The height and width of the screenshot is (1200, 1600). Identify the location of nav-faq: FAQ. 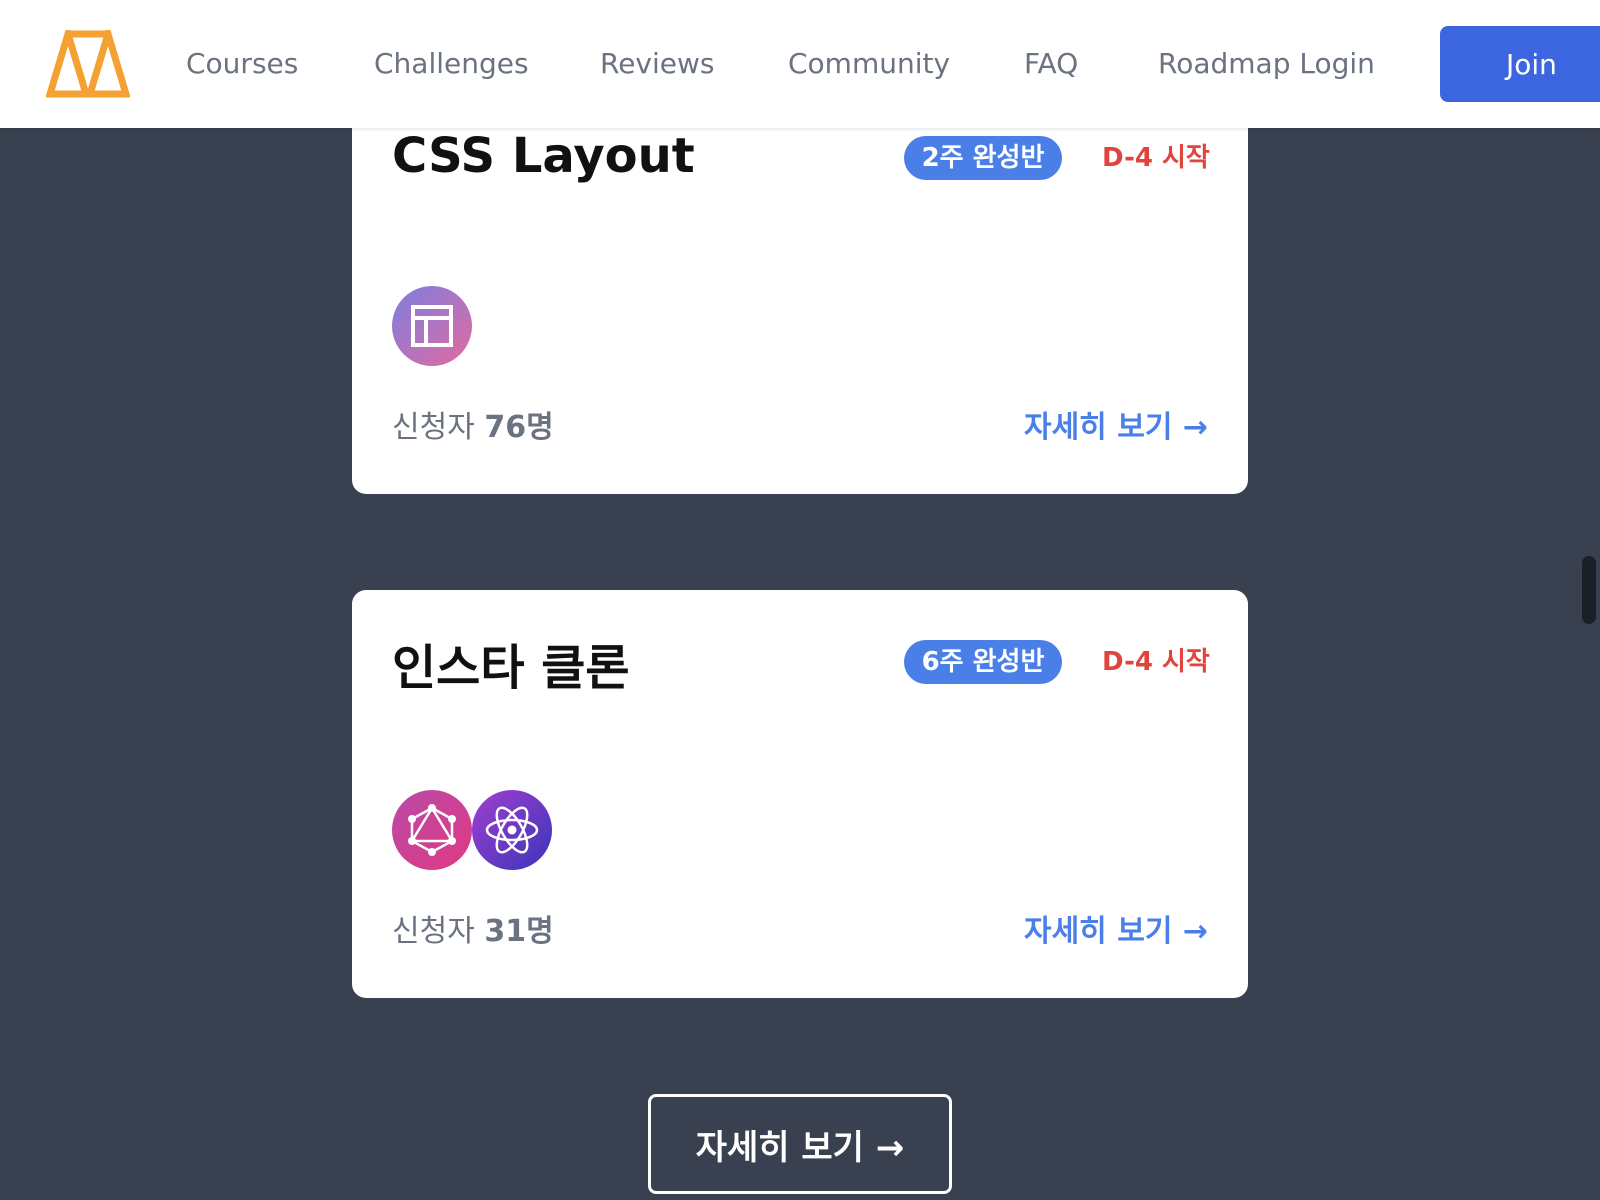
(1051, 64).